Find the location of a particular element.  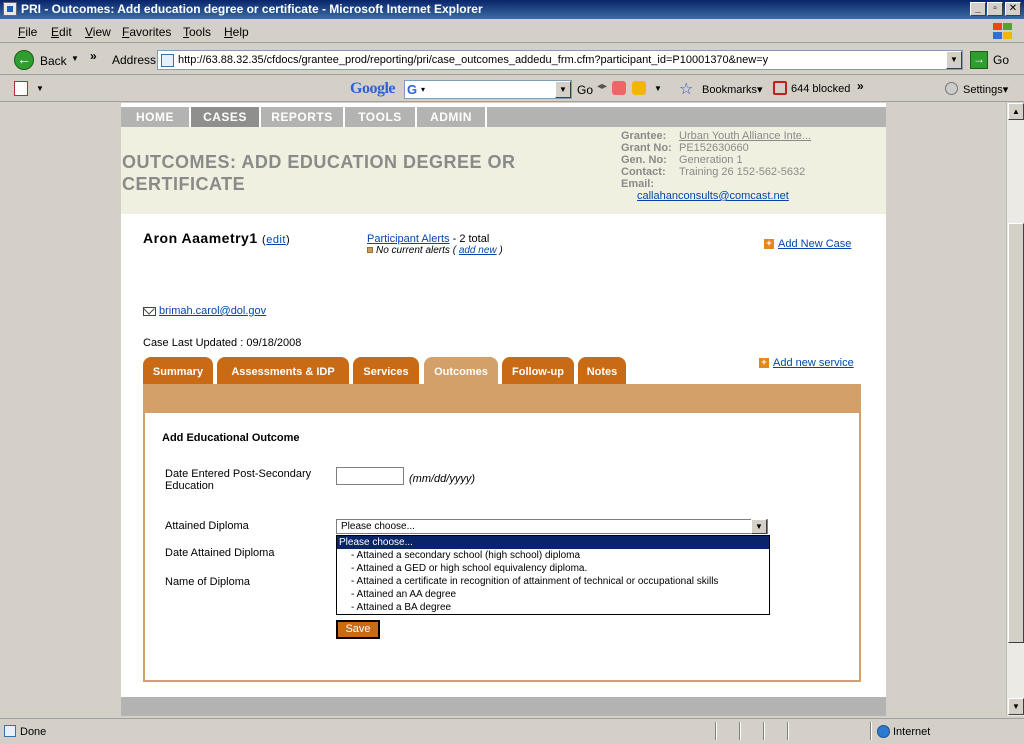

restore-button: ▫ is located at coordinates (995, 9).